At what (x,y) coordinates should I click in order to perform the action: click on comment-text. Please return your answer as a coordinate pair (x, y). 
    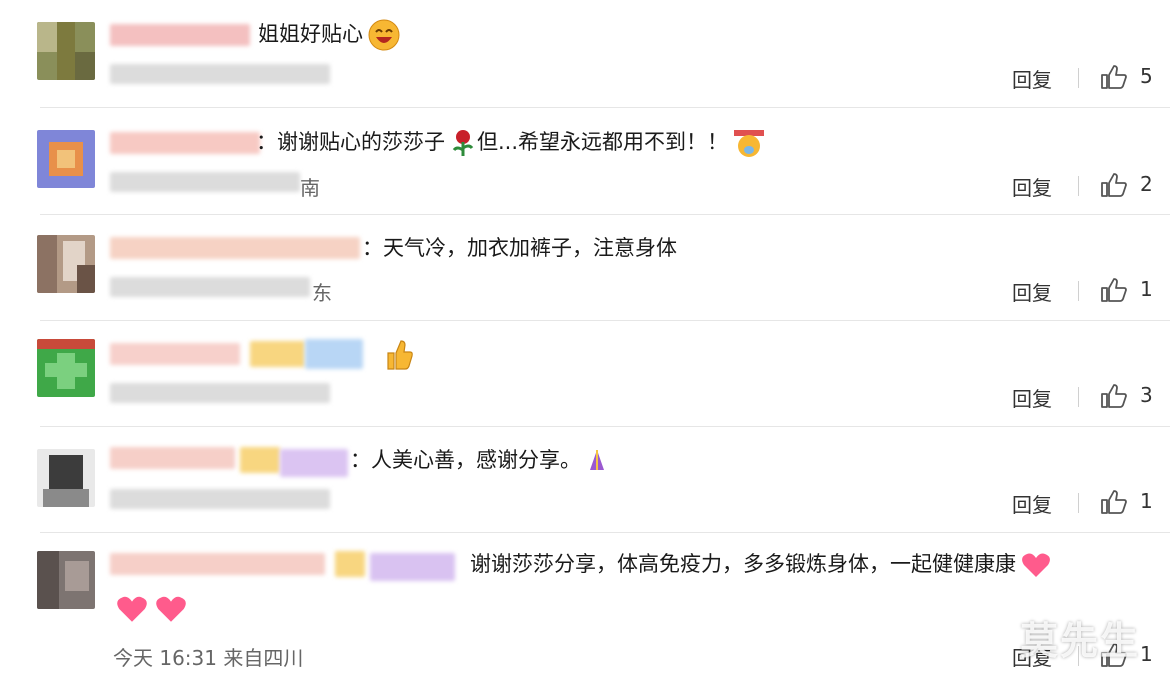
    Looking at the image, I should click on (397, 354).